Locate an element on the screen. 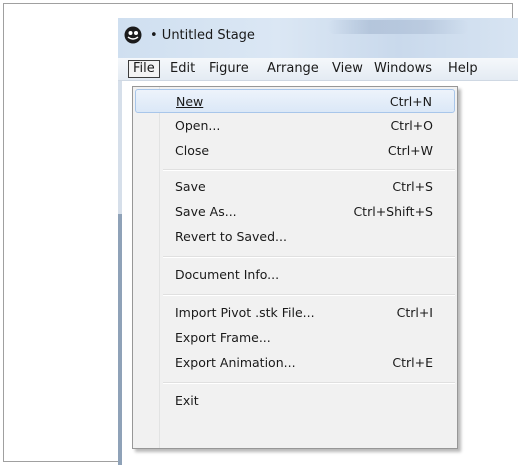 The height and width of the screenshot is (465, 518). menu-item-label: Exit is located at coordinates (187, 400).